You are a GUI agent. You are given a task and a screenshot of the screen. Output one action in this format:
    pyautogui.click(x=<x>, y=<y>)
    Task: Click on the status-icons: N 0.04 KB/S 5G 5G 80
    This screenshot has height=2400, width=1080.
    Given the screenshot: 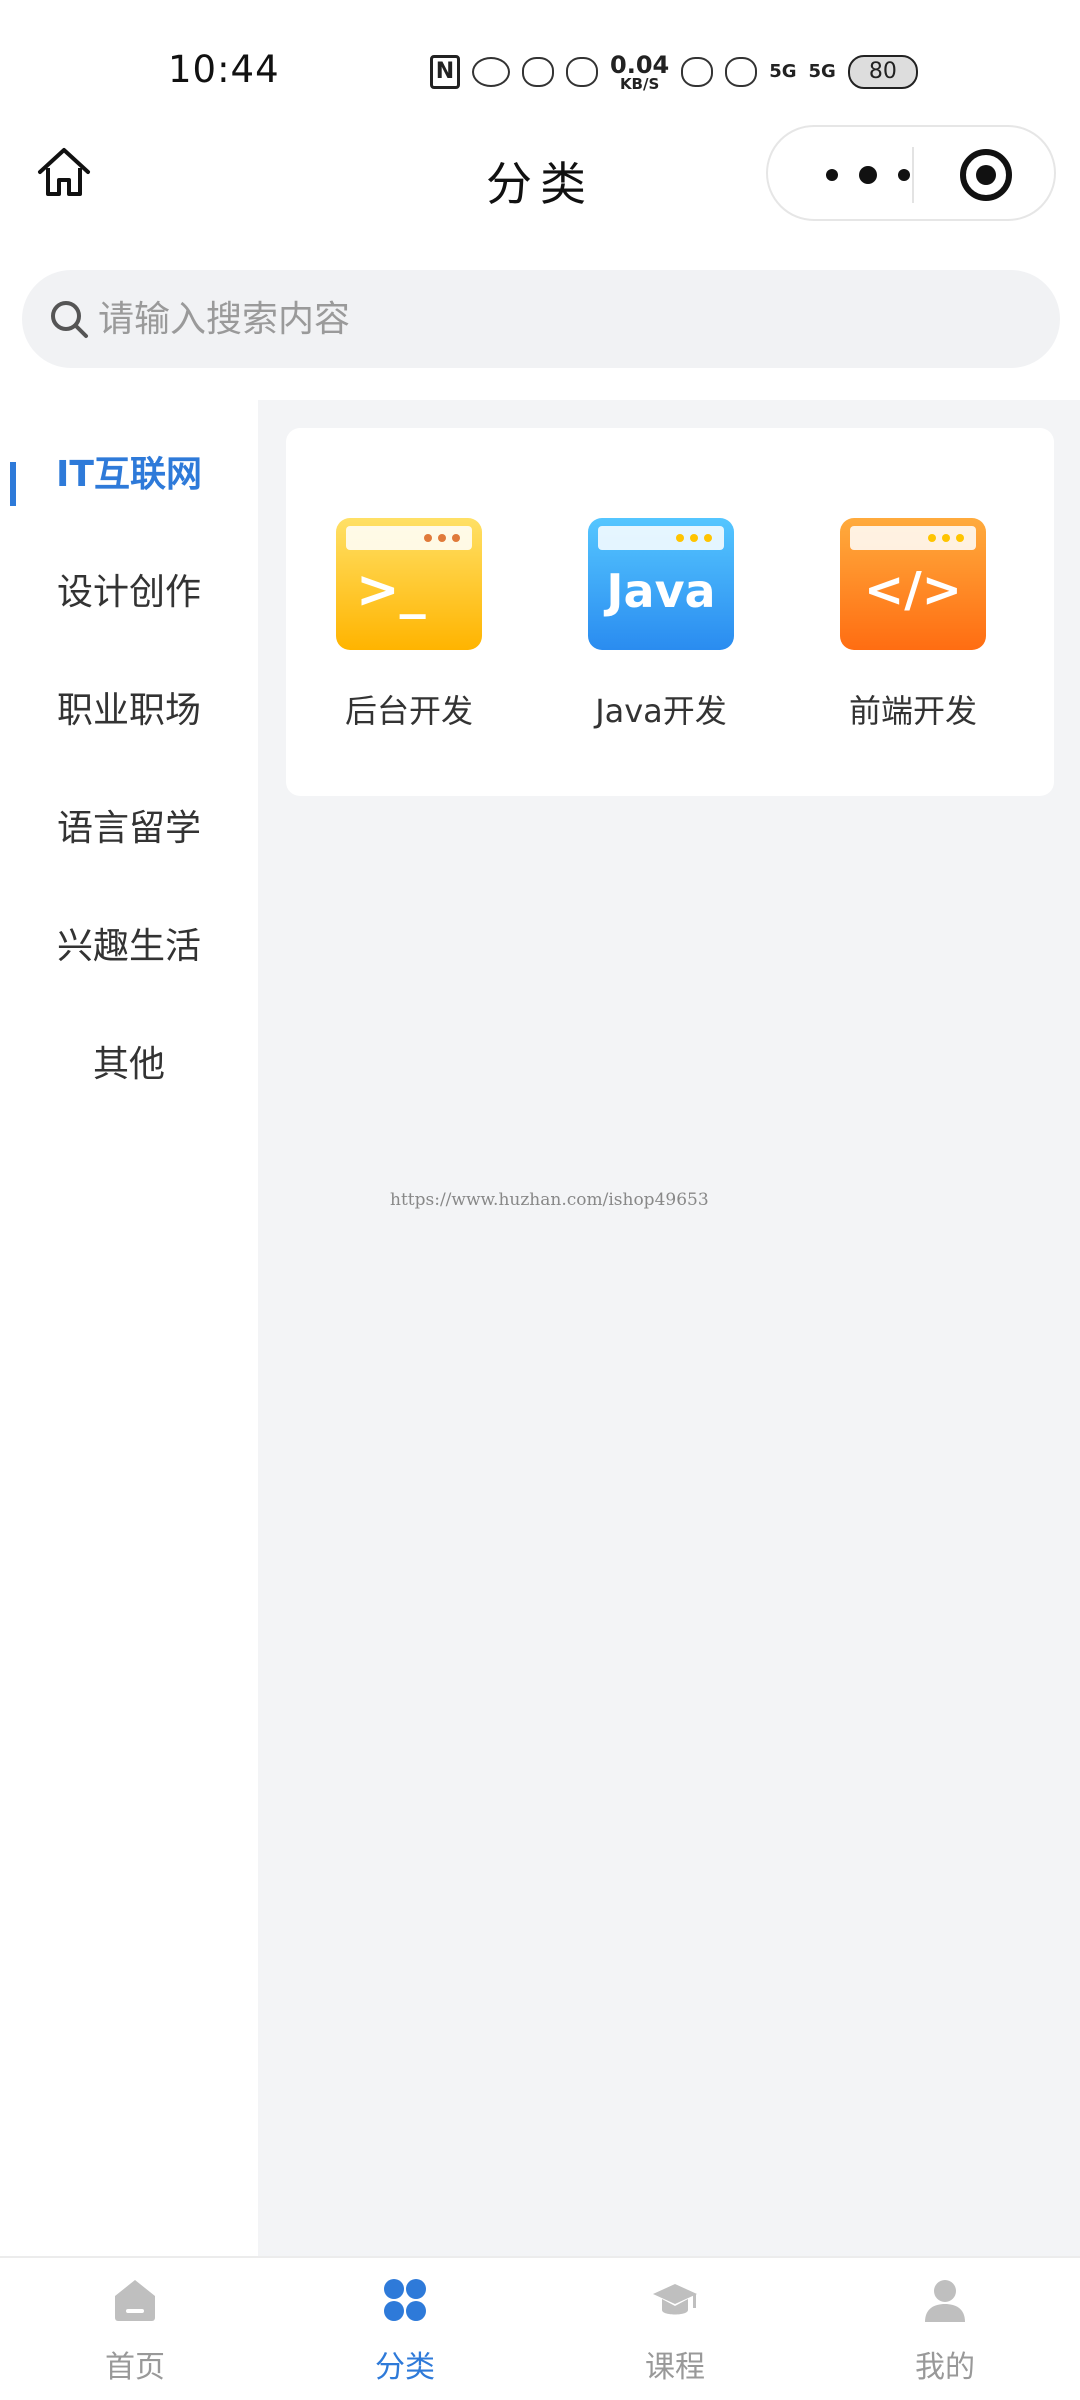 What is the action you would take?
    pyautogui.click(x=674, y=72)
    